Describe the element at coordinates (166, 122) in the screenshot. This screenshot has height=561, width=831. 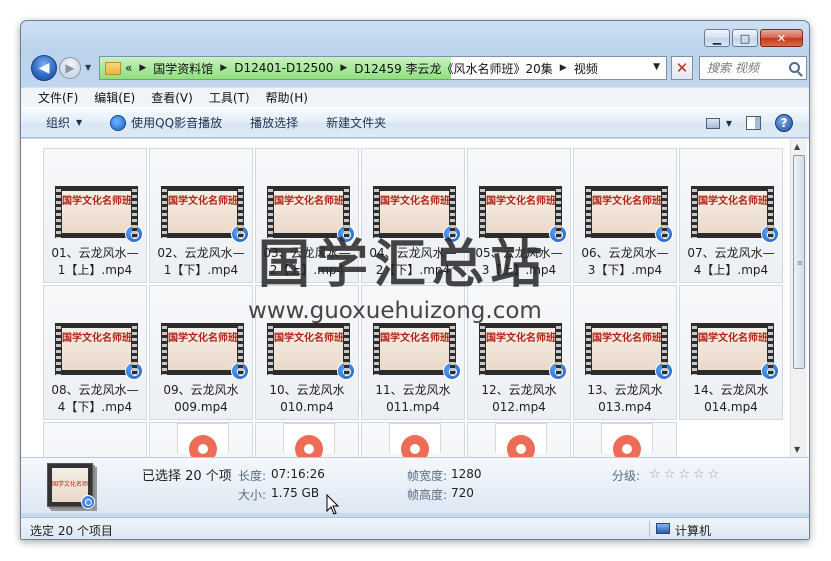
I see `play-with-qq-button: 使用QQ影音播放` at that location.